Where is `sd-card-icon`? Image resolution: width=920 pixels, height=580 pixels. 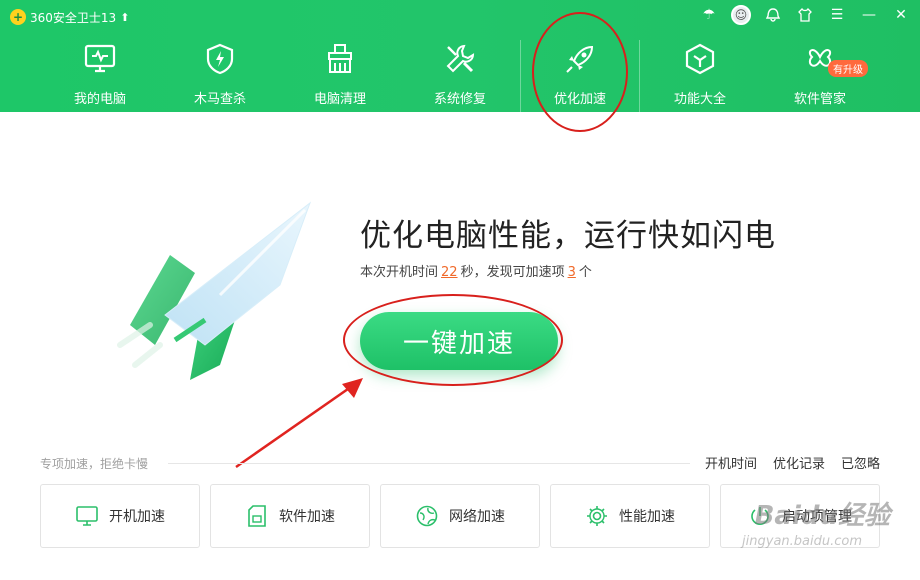 sd-card-icon is located at coordinates (257, 516).